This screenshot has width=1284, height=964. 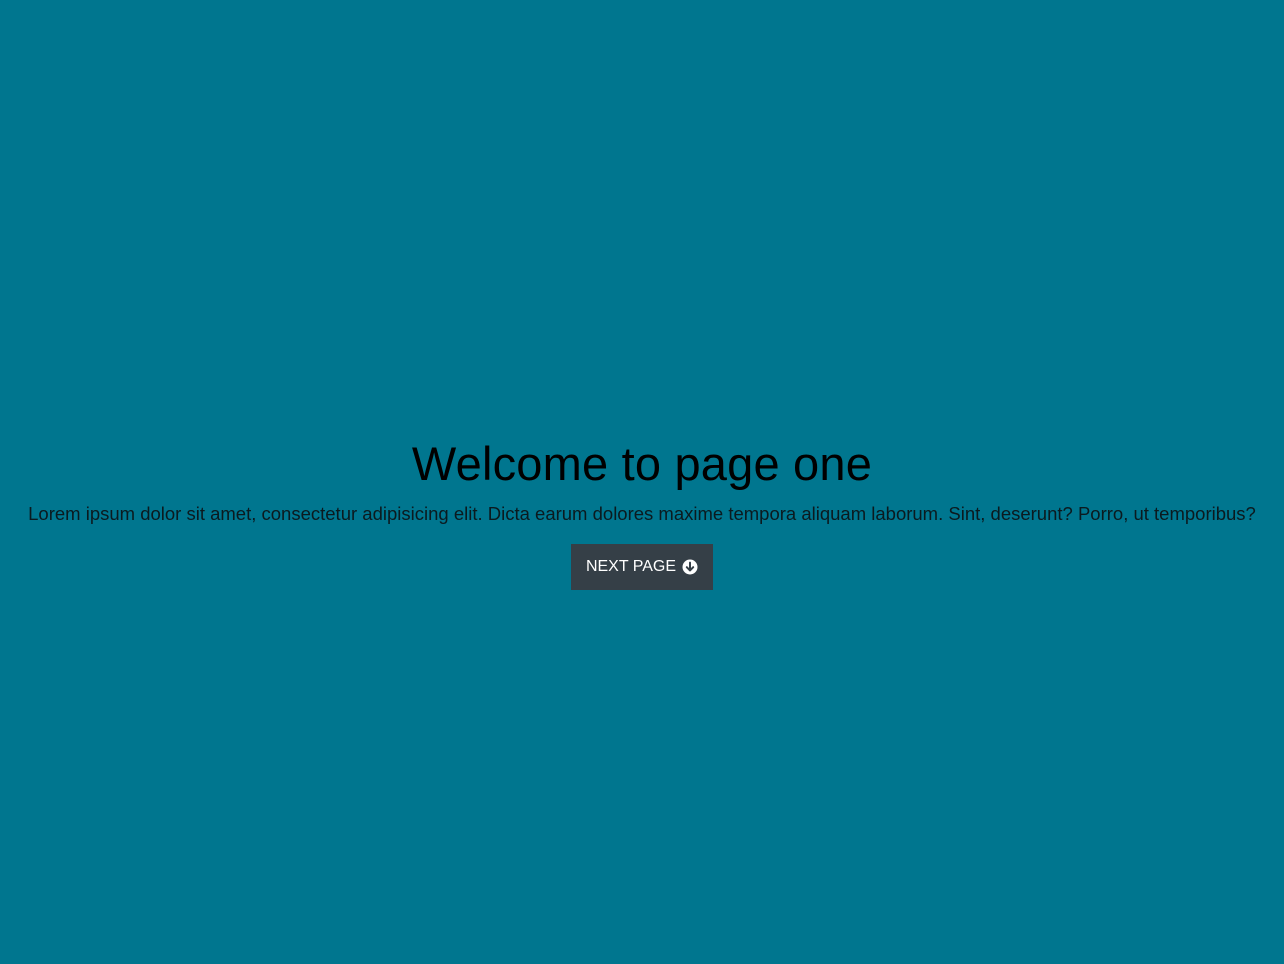 What do you see at coordinates (642, 463) in the screenshot?
I see `page-title: Welcome to page one` at bounding box center [642, 463].